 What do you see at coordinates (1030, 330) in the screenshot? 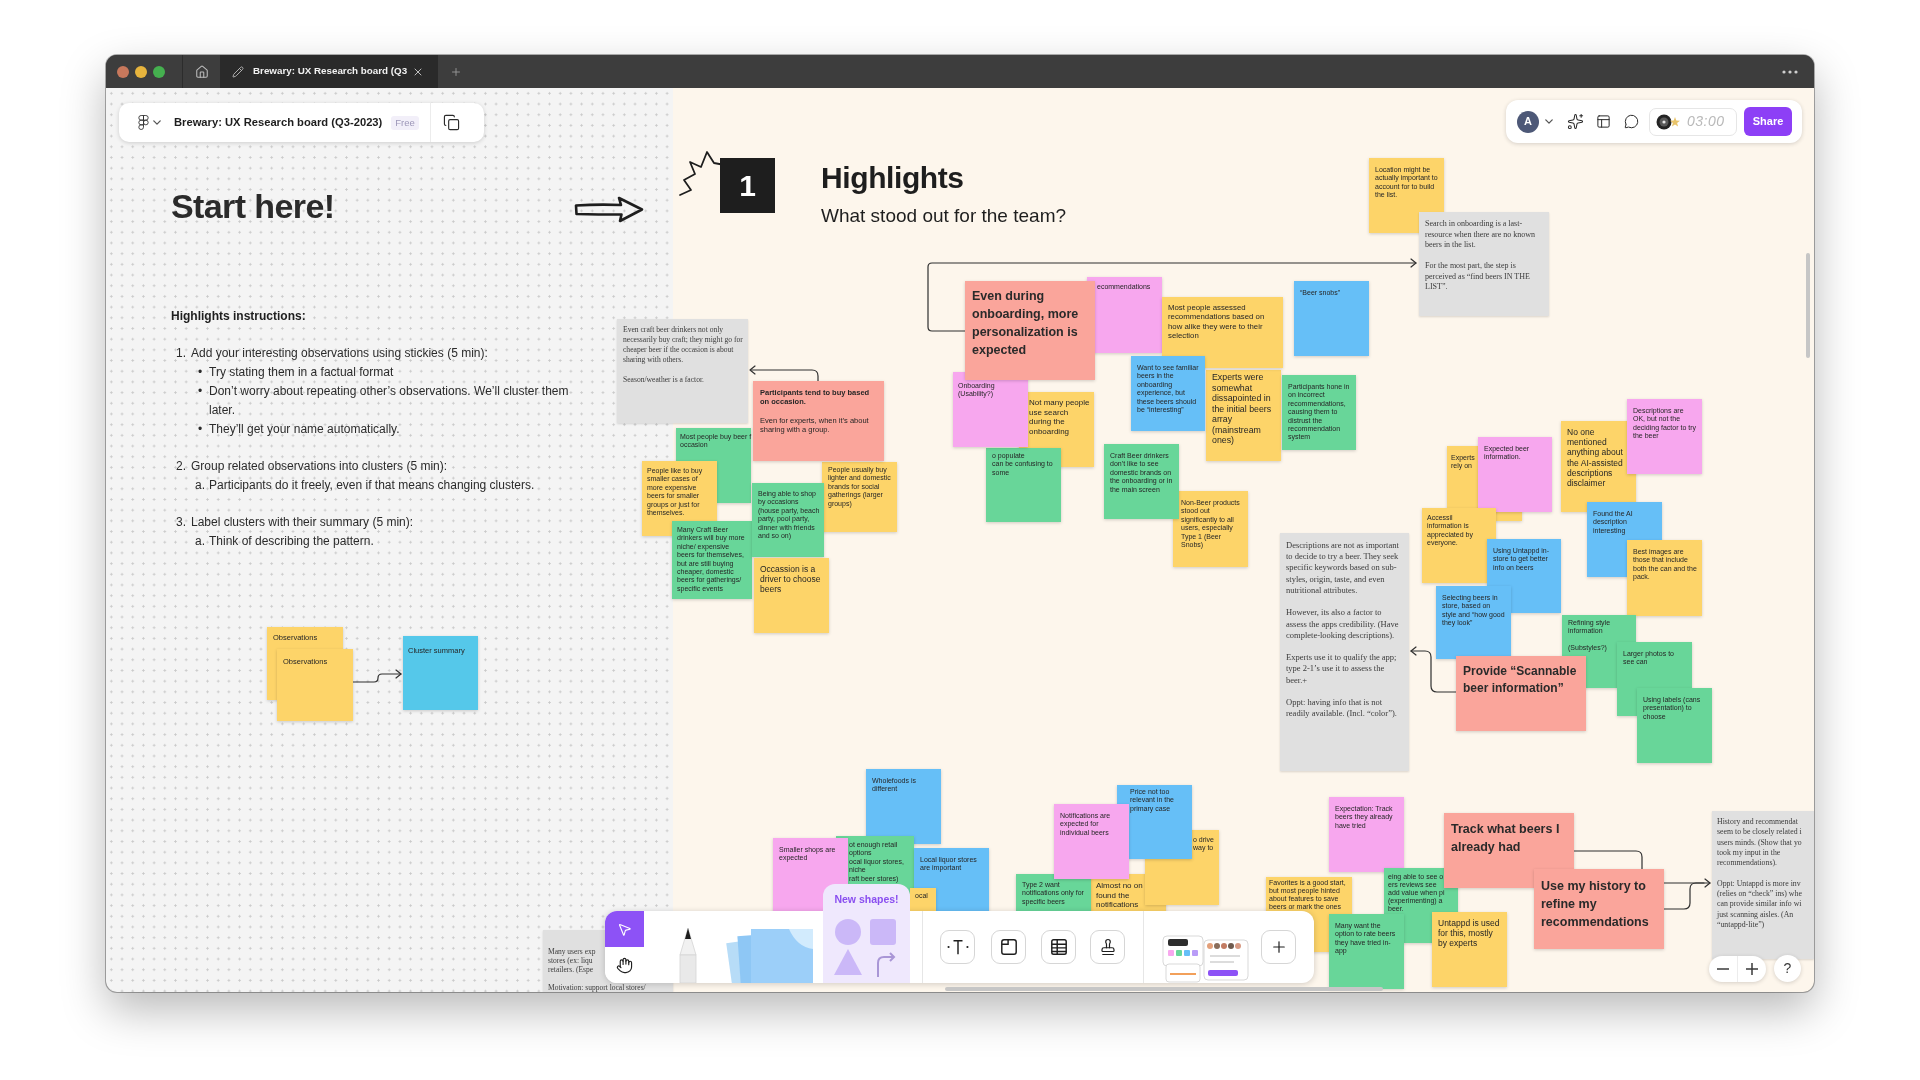
I see `summary-sticky-note: Even during onboarding, more personalization is expected` at bounding box center [1030, 330].